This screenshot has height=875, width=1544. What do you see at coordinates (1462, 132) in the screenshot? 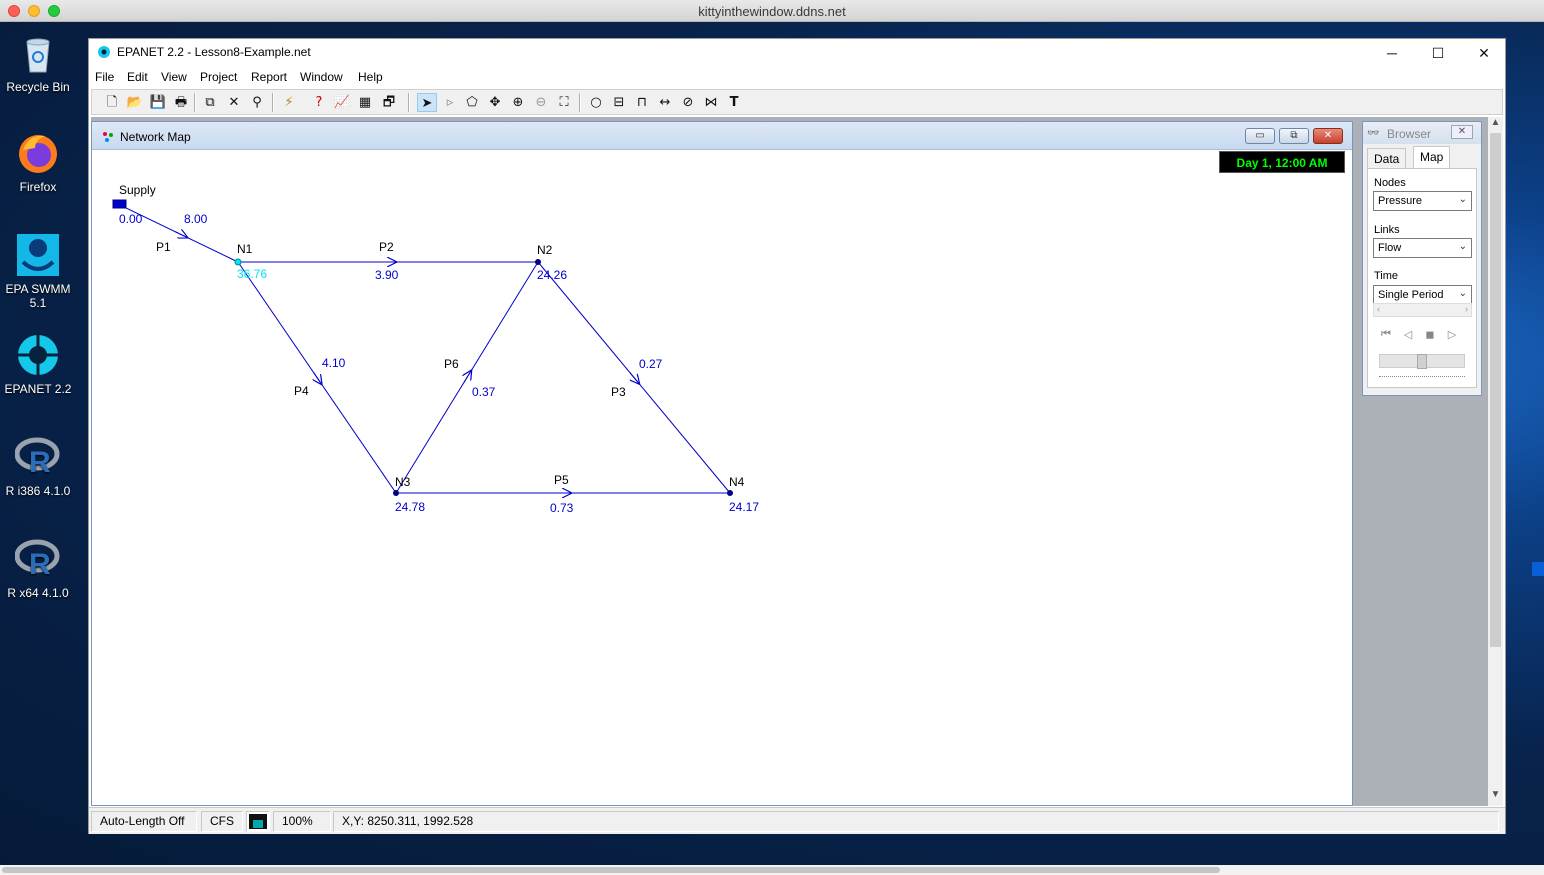
I see `browser-close-button: ✕` at bounding box center [1462, 132].